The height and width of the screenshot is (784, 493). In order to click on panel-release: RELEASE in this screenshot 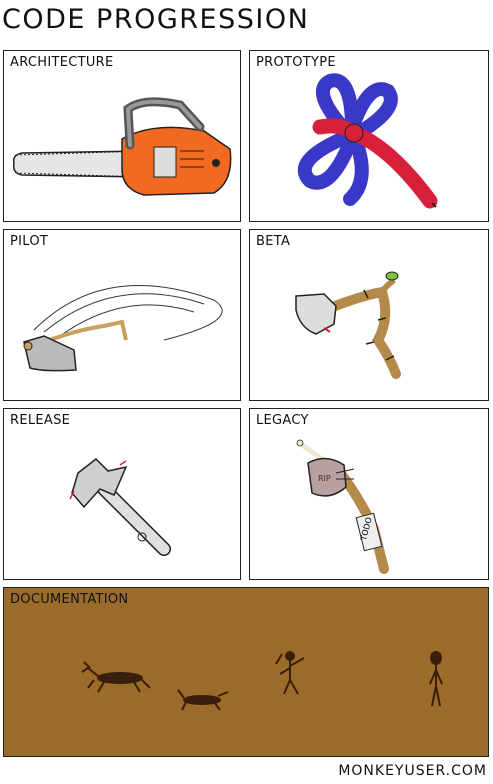, I will do `click(122, 494)`.